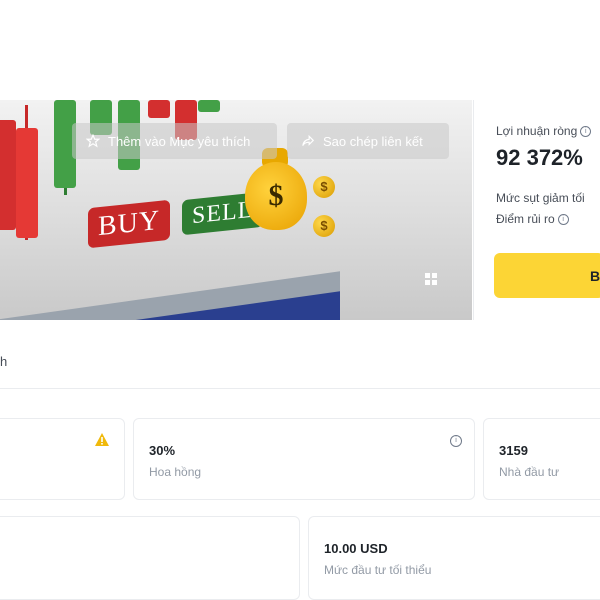 The height and width of the screenshot is (600, 600). What do you see at coordinates (378, 570) in the screenshot?
I see `min-invest-label: Mức đầu tư tối thiểu` at bounding box center [378, 570].